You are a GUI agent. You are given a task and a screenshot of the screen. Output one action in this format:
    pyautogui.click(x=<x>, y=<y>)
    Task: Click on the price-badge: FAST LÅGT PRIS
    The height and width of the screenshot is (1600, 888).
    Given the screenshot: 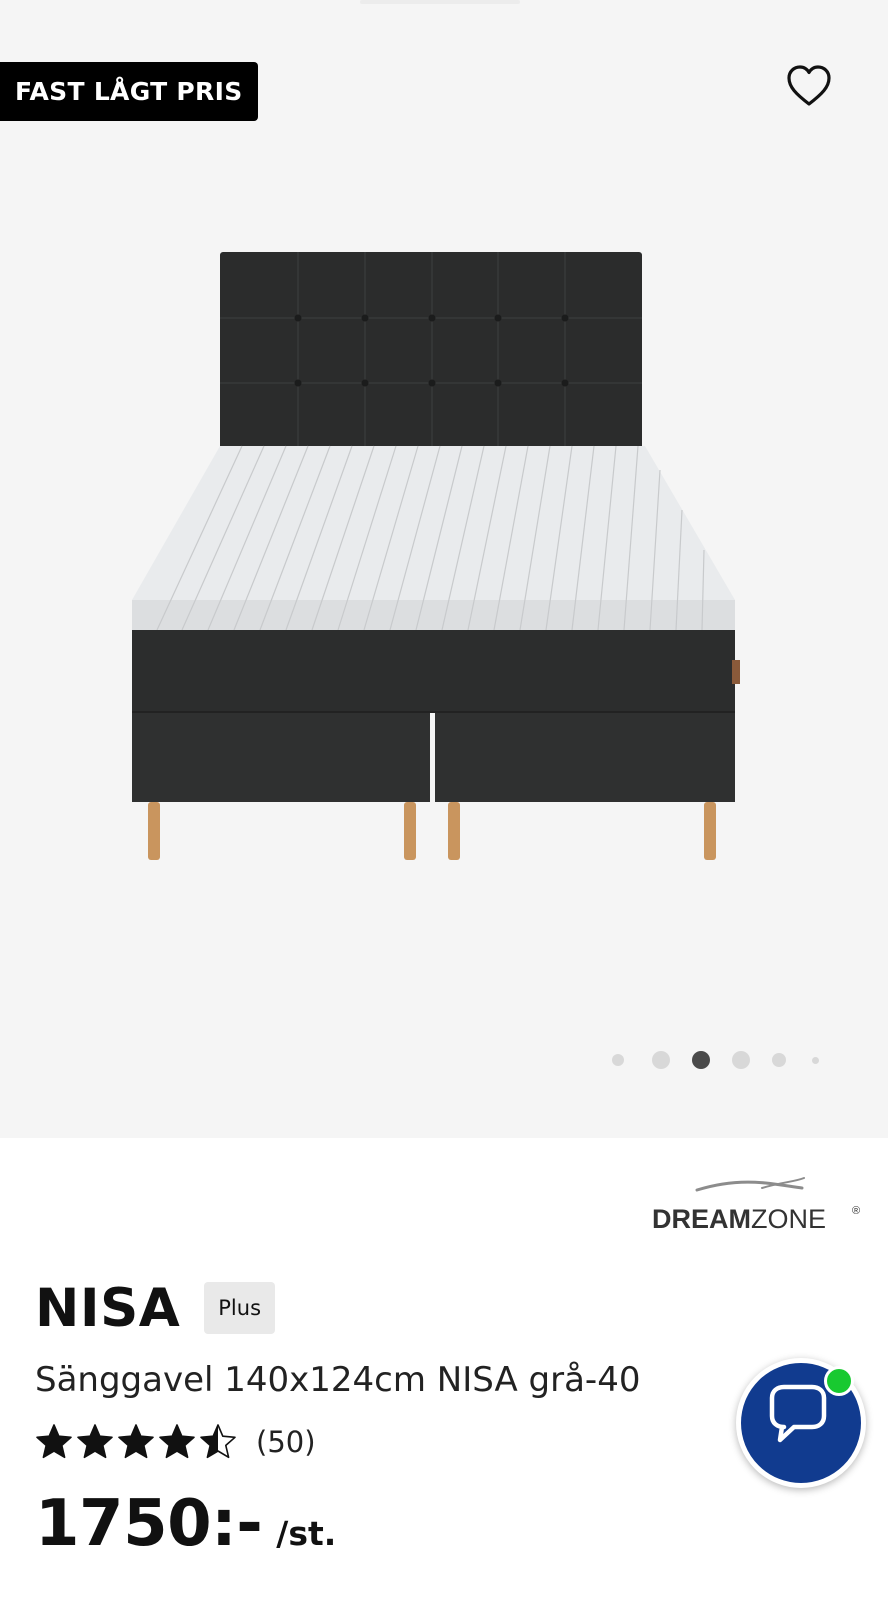 What is the action you would take?
    pyautogui.click(x=129, y=91)
    